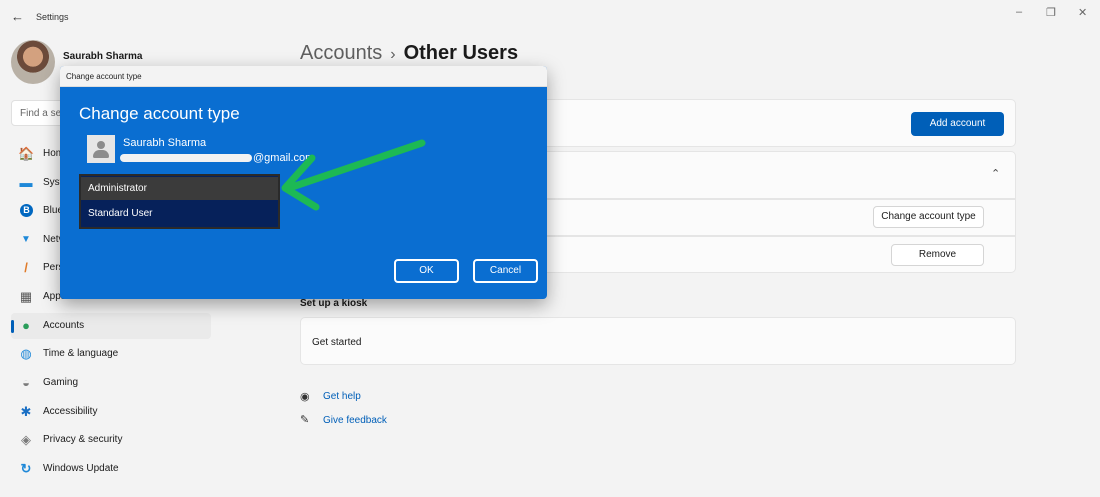 The image size is (1100, 497). What do you see at coordinates (284, 158) in the screenshot?
I see `dialog-user-email: @gmail.com` at bounding box center [284, 158].